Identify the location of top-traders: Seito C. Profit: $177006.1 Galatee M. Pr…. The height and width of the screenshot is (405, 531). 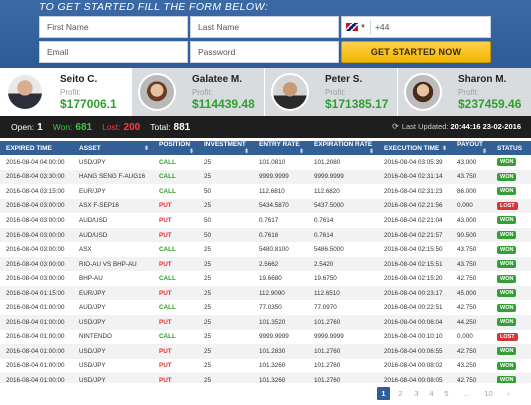
(265, 92).